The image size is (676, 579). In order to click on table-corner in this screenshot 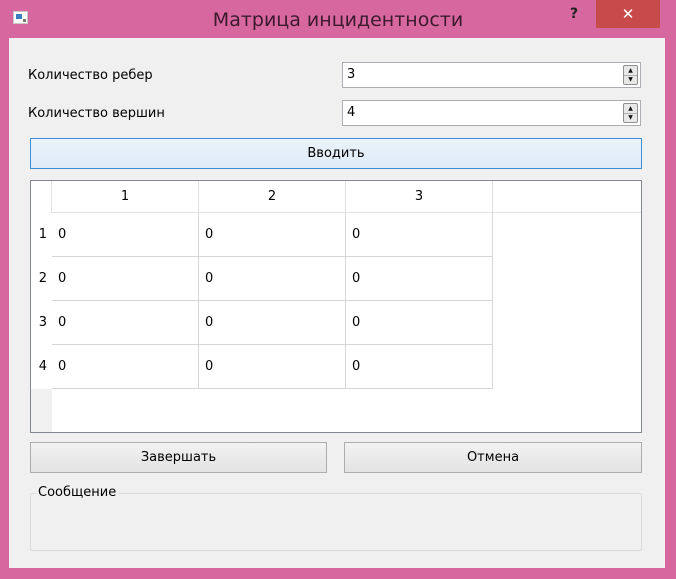, I will do `click(41, 197)`.